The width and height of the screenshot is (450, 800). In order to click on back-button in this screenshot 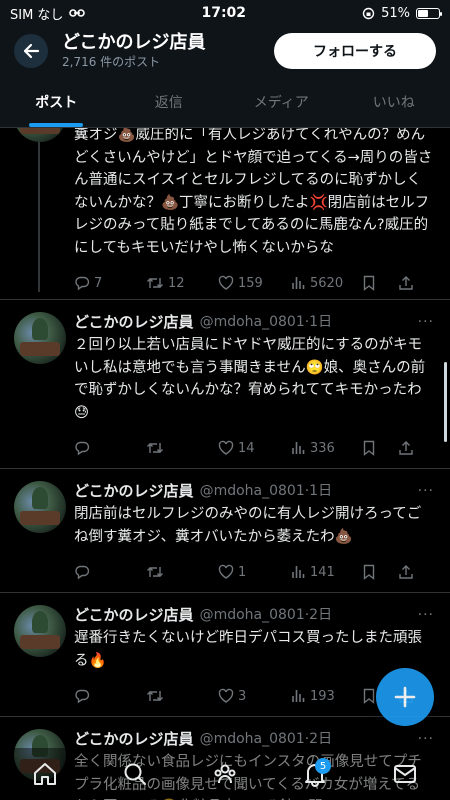, I will do `click(31, 51)`.